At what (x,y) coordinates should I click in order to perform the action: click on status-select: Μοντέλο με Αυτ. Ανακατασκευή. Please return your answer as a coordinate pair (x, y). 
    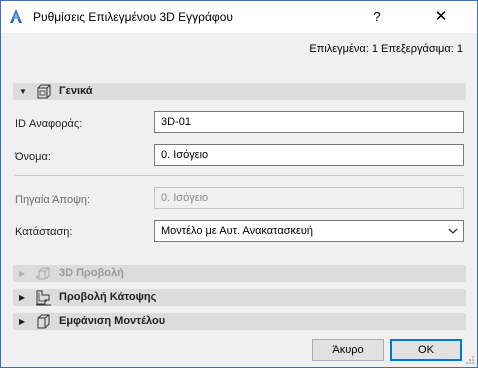
    Looking at the image, I should click on (309, 231).